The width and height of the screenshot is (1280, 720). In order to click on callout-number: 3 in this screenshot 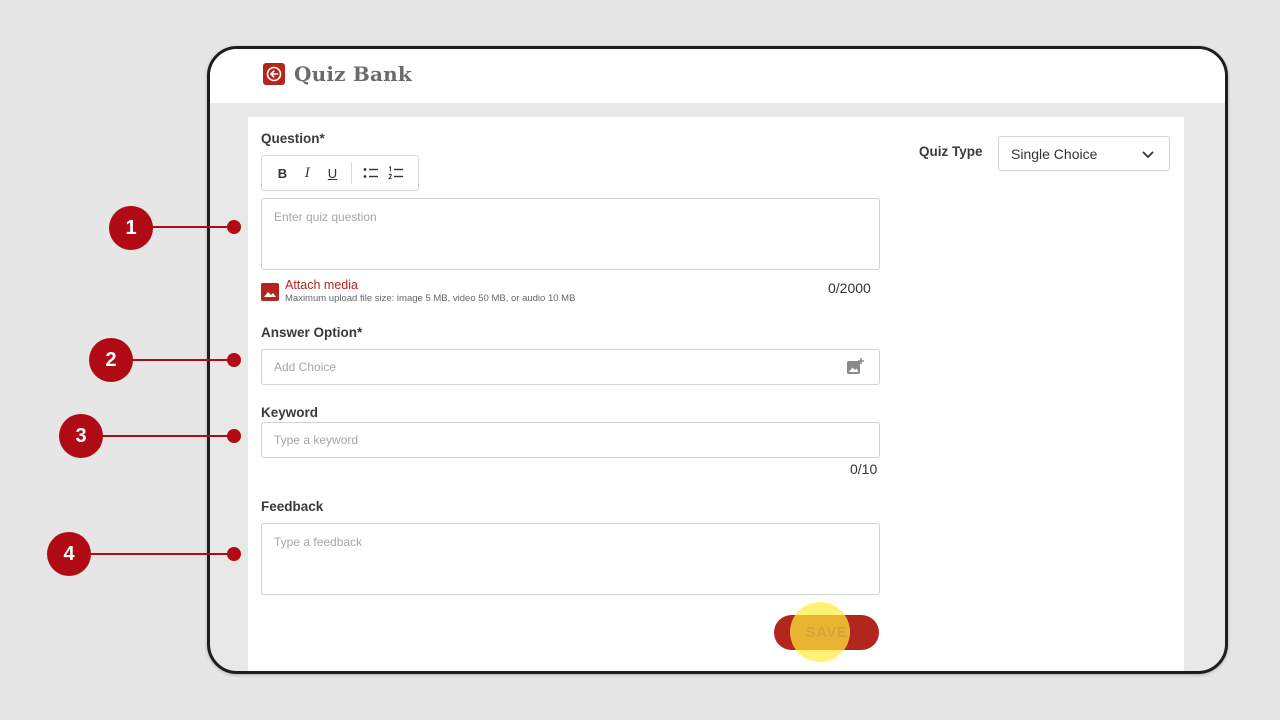, I will do `click(81, 436)`.